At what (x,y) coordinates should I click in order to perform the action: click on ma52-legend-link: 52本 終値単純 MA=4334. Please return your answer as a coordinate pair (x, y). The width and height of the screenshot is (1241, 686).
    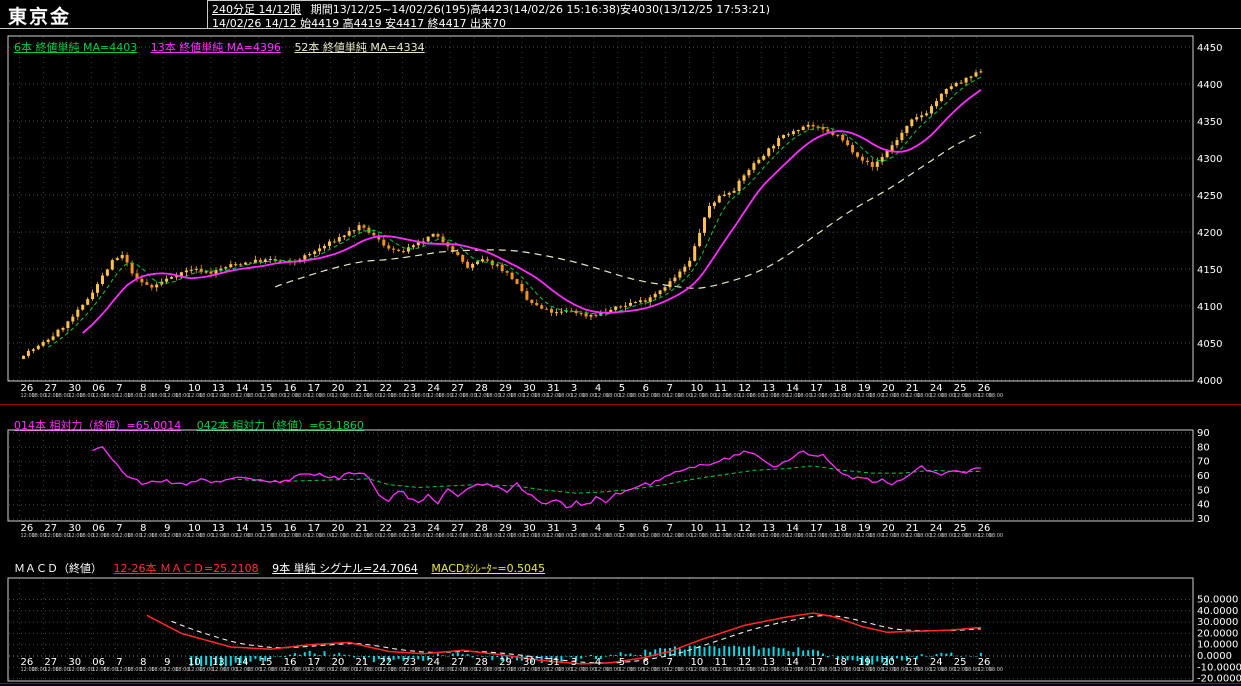
    Looking at the image, I should click on (359, 47).